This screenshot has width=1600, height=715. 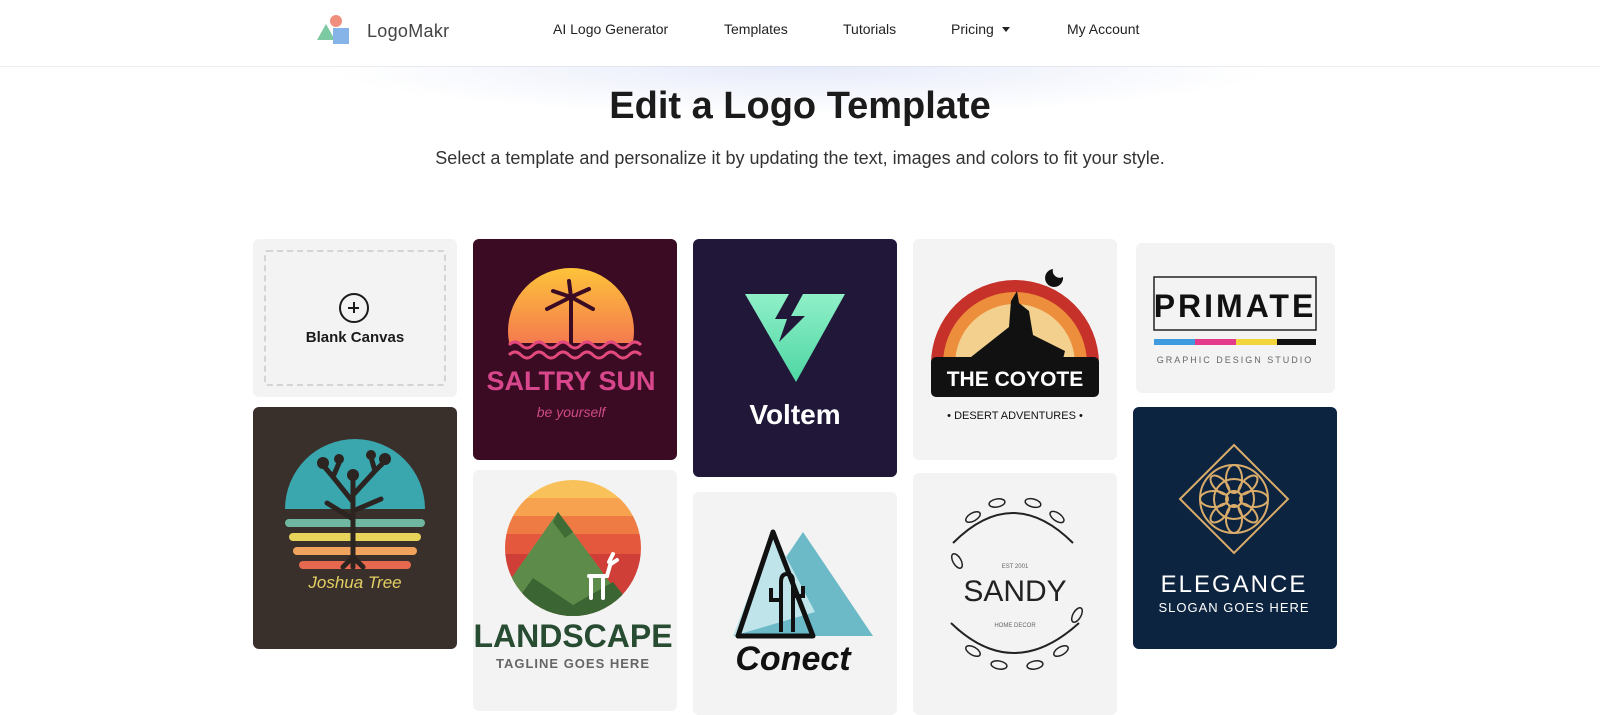 I want to click on conect-artwork: Conect, so click(x=803, y=603).